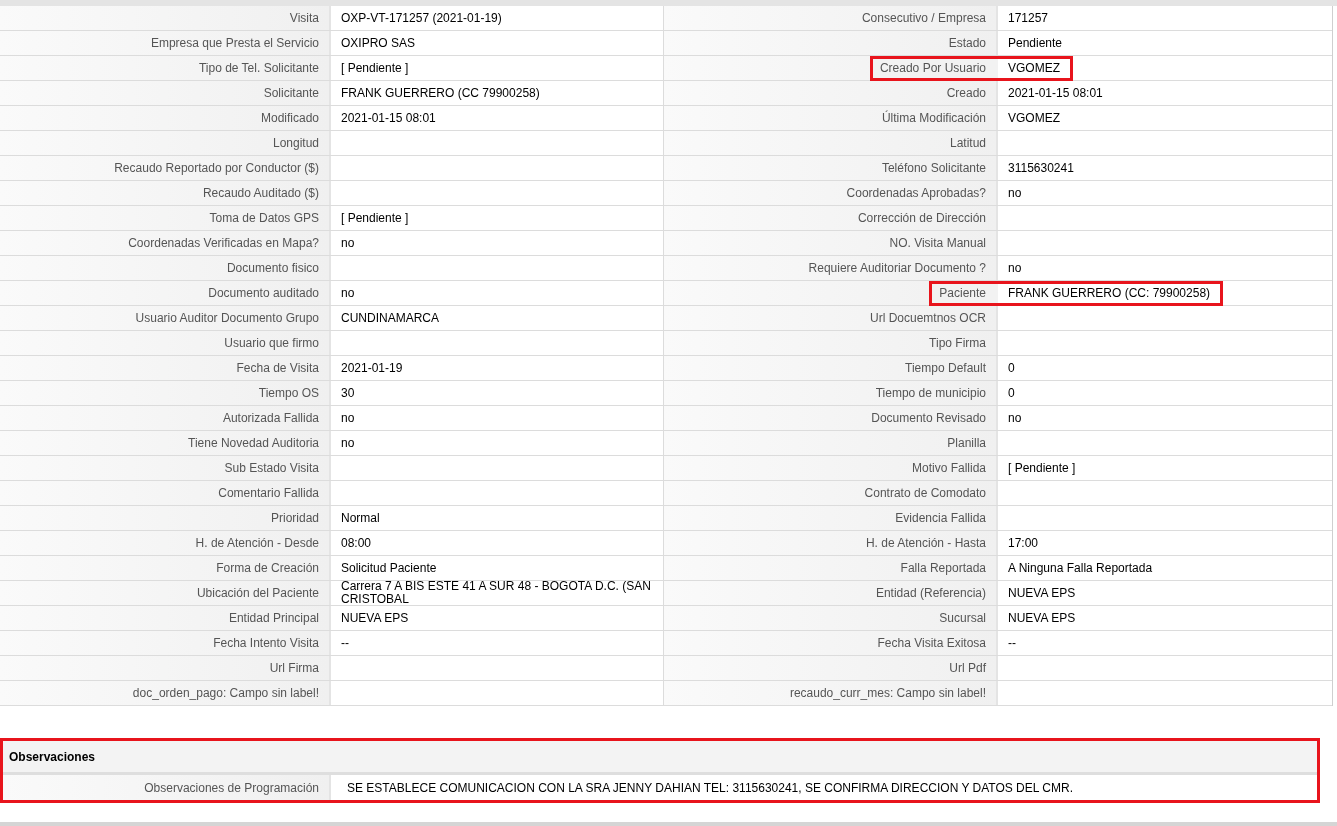  What do you see at coordinates (274, 618) in the screenshot?
I see `field-label: Entidad Principal` at bounding box center [274, 618].